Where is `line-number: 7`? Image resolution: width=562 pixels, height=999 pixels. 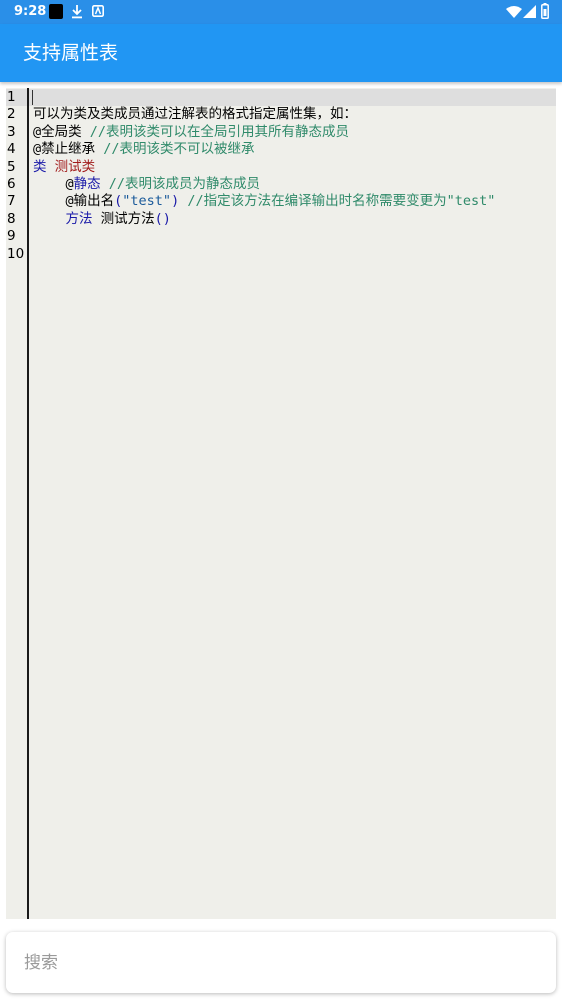
line-number: 7 is located at coordinates (11, 201).